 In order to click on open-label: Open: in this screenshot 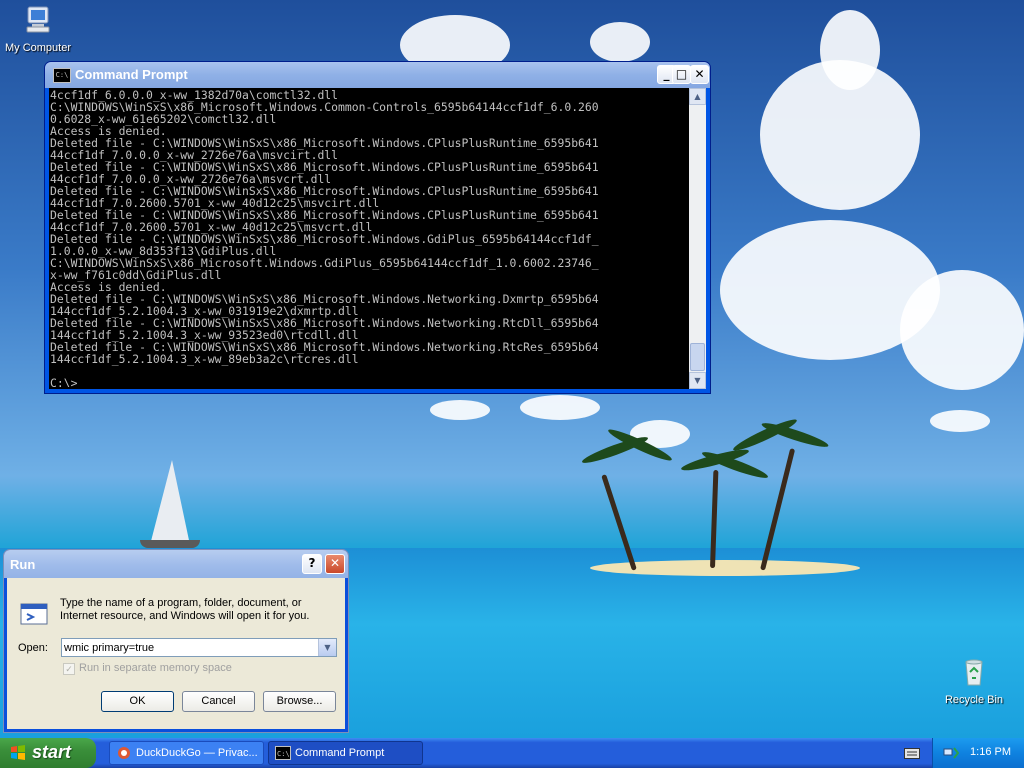, I will do `click(33, 648)`.